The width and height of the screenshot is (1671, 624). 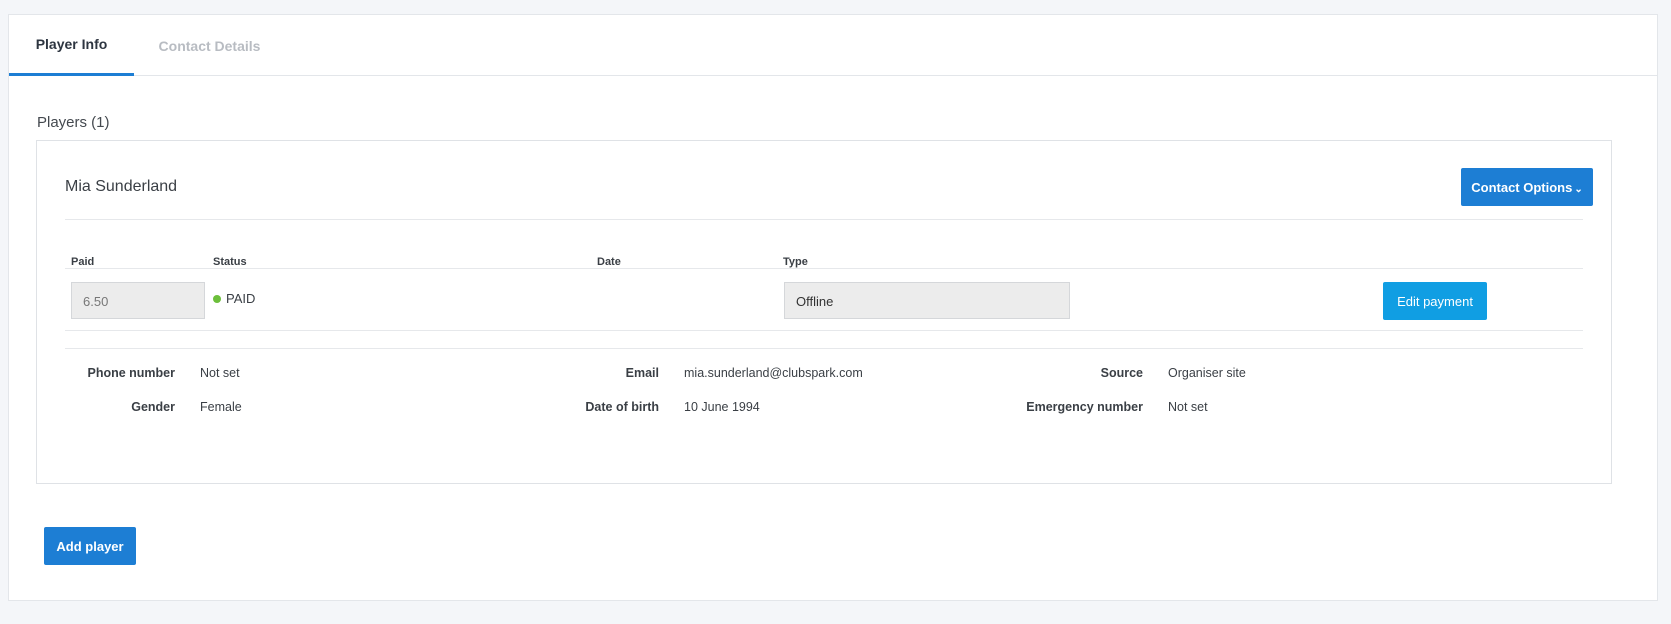 What do you see at coordinates (153, 407) in the screenshot?
I see `gender-label: Gender` at bounding box center [153, 407].